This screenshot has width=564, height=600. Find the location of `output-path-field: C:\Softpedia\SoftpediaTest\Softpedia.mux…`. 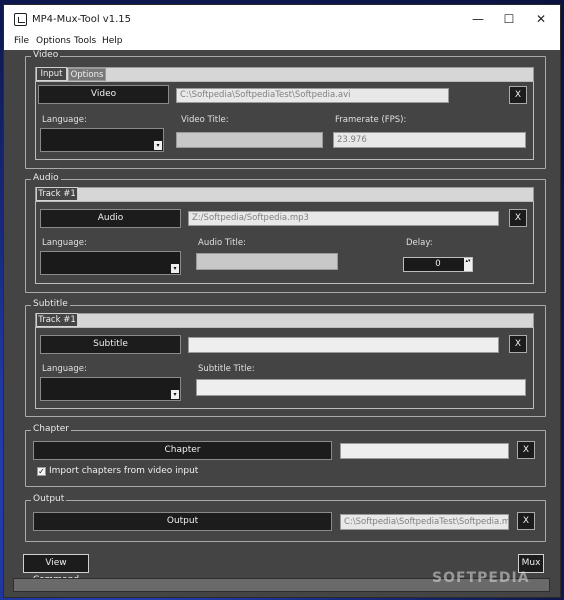

output-path-field: C:\Softpedia\SoftpediaTest\Softpedia.mux… is located at coordinates (424, 522).